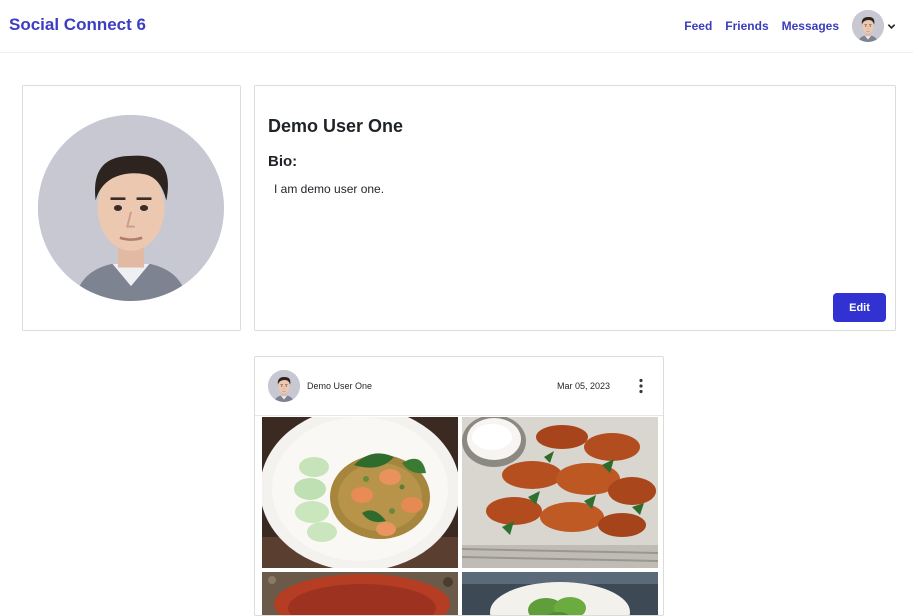  Describe the element at coordinates (859, 307) in the screenshot. I see `edit-profile-button: Edit` at that location.